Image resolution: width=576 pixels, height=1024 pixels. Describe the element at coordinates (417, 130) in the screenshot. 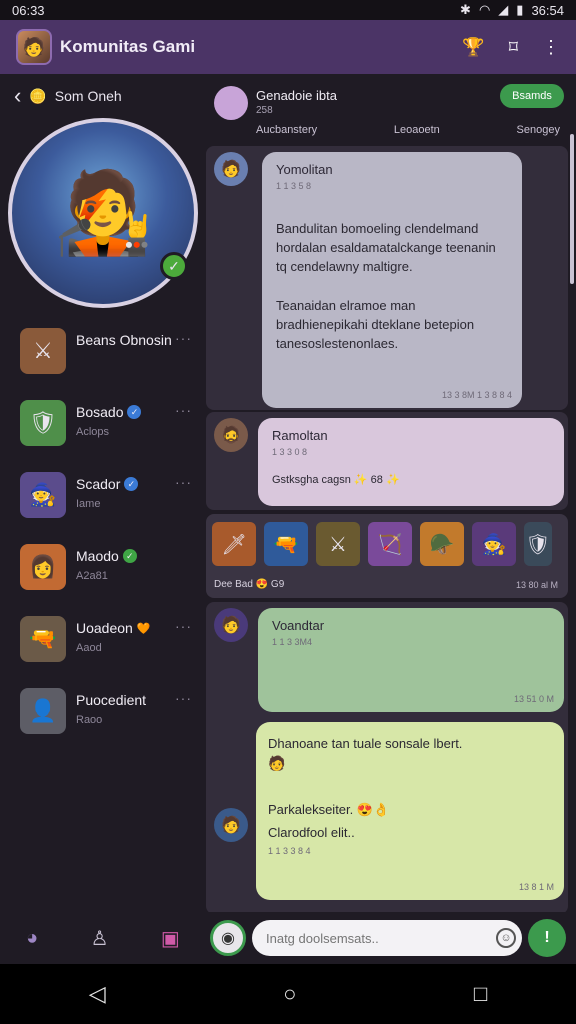

I see `tab-members: Leoaoetn` at that location.